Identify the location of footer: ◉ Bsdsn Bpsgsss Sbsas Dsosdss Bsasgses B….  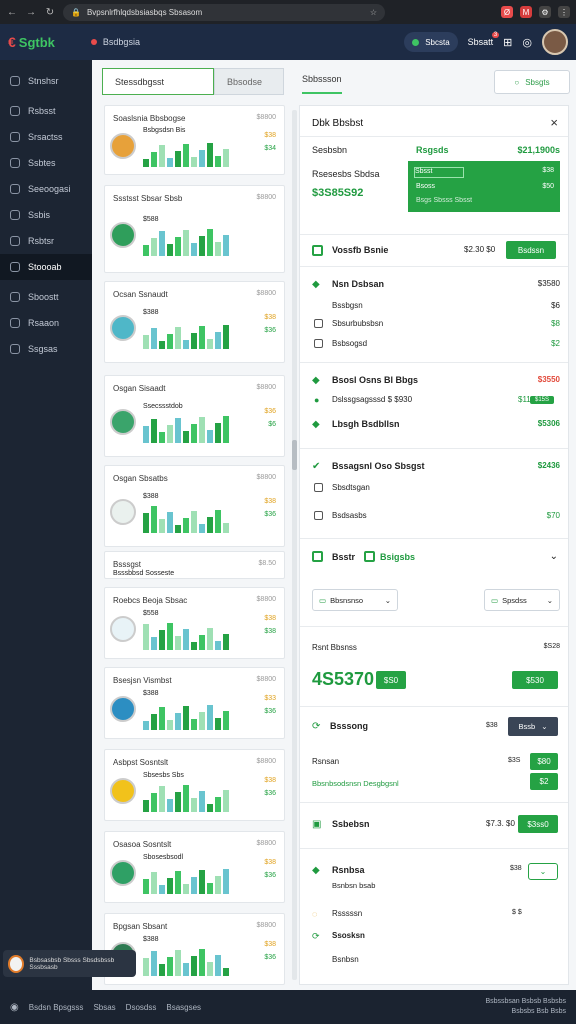
(288, 1007).